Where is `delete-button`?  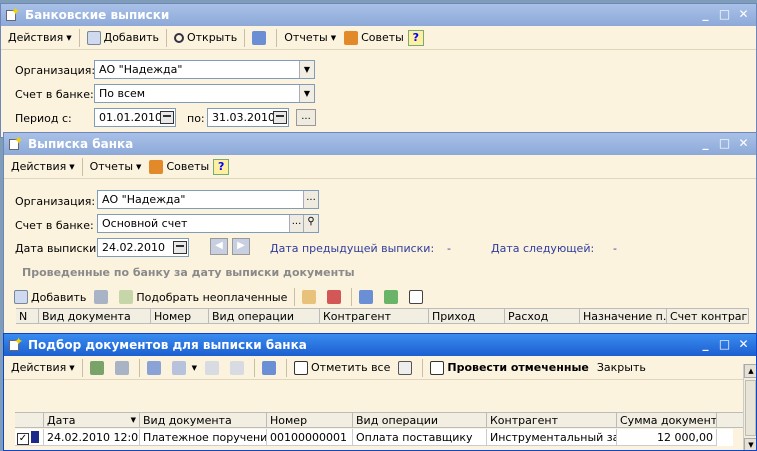
delete-button is located at coordinates (335, 297).